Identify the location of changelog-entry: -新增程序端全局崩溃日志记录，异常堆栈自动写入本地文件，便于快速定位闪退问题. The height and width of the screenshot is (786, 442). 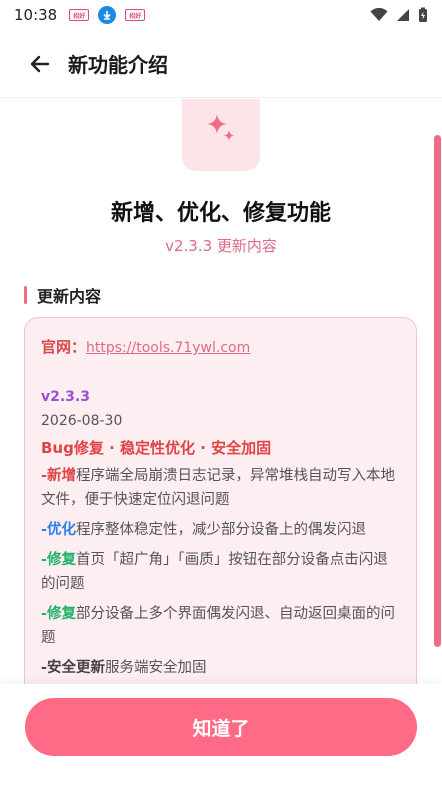
(218, 488).